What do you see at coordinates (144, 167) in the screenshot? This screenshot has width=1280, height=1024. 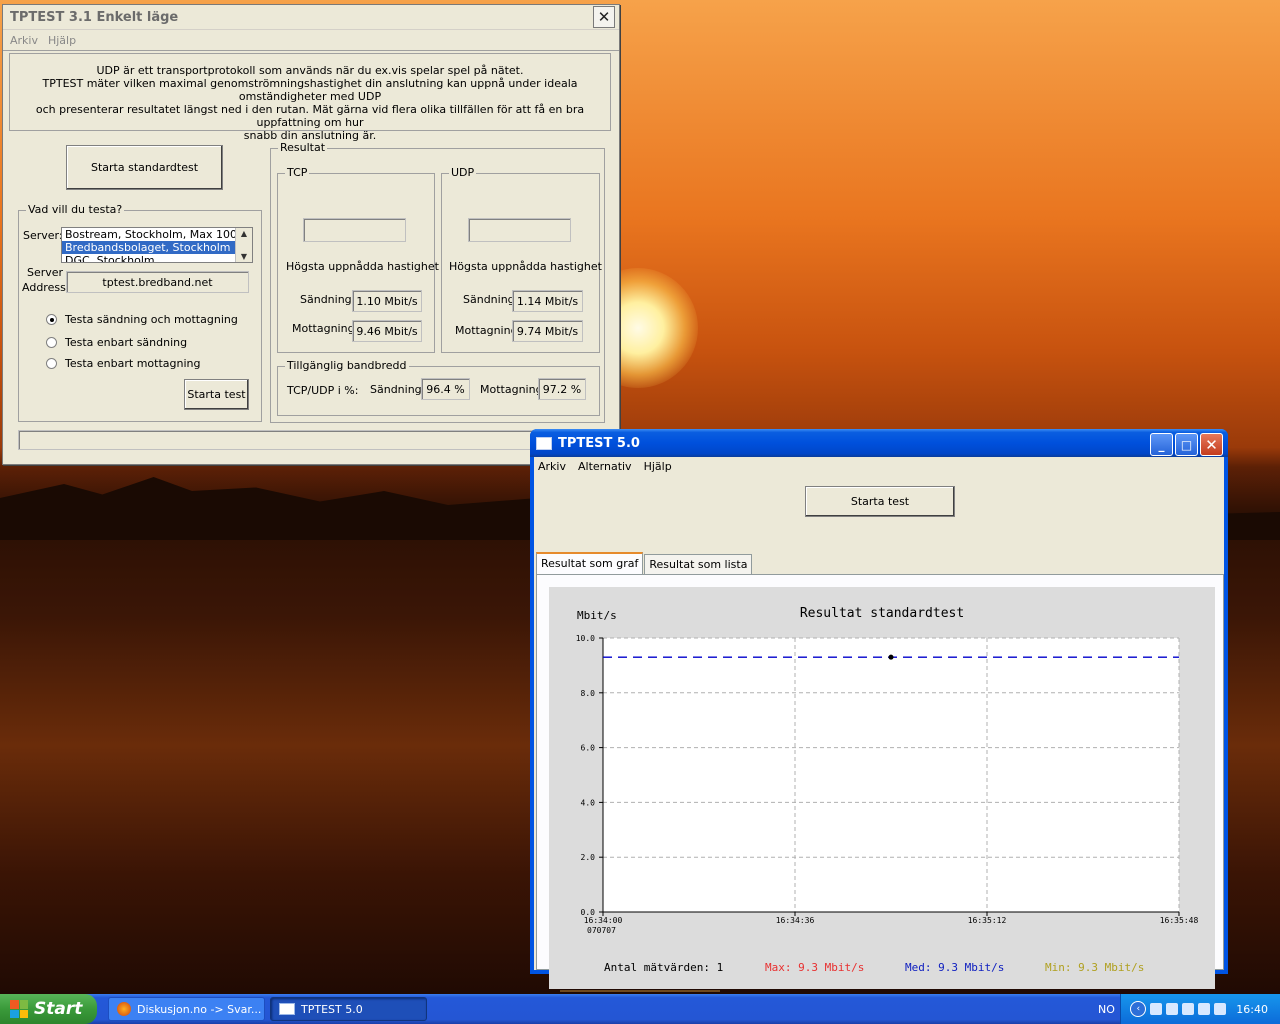 I see `start-standard-test-button: Starta standardtest` at bounding box center [144, 167].